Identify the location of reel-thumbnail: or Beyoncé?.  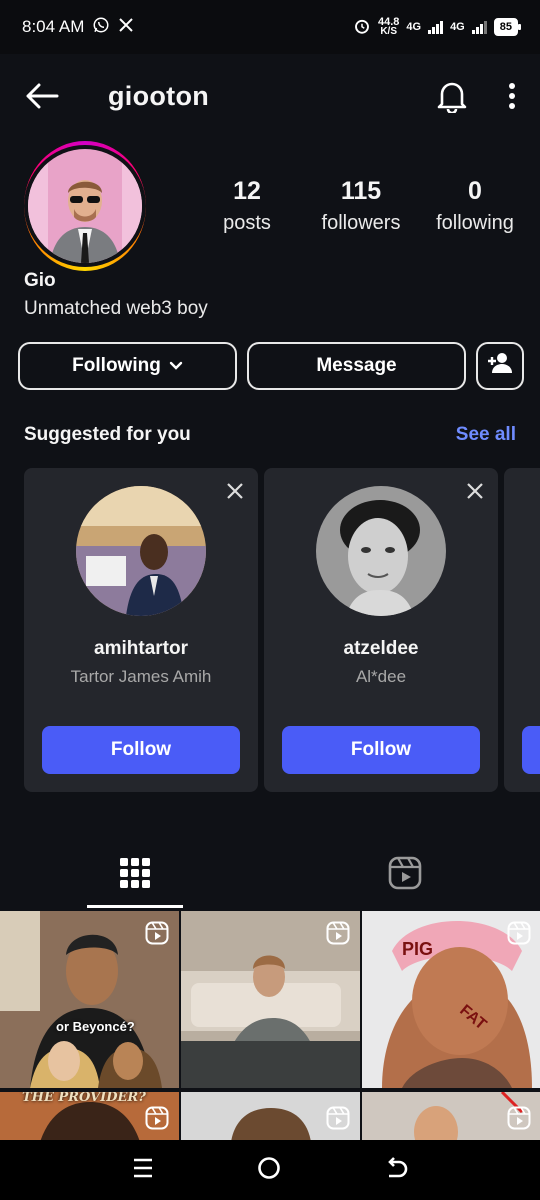
(89, 999).